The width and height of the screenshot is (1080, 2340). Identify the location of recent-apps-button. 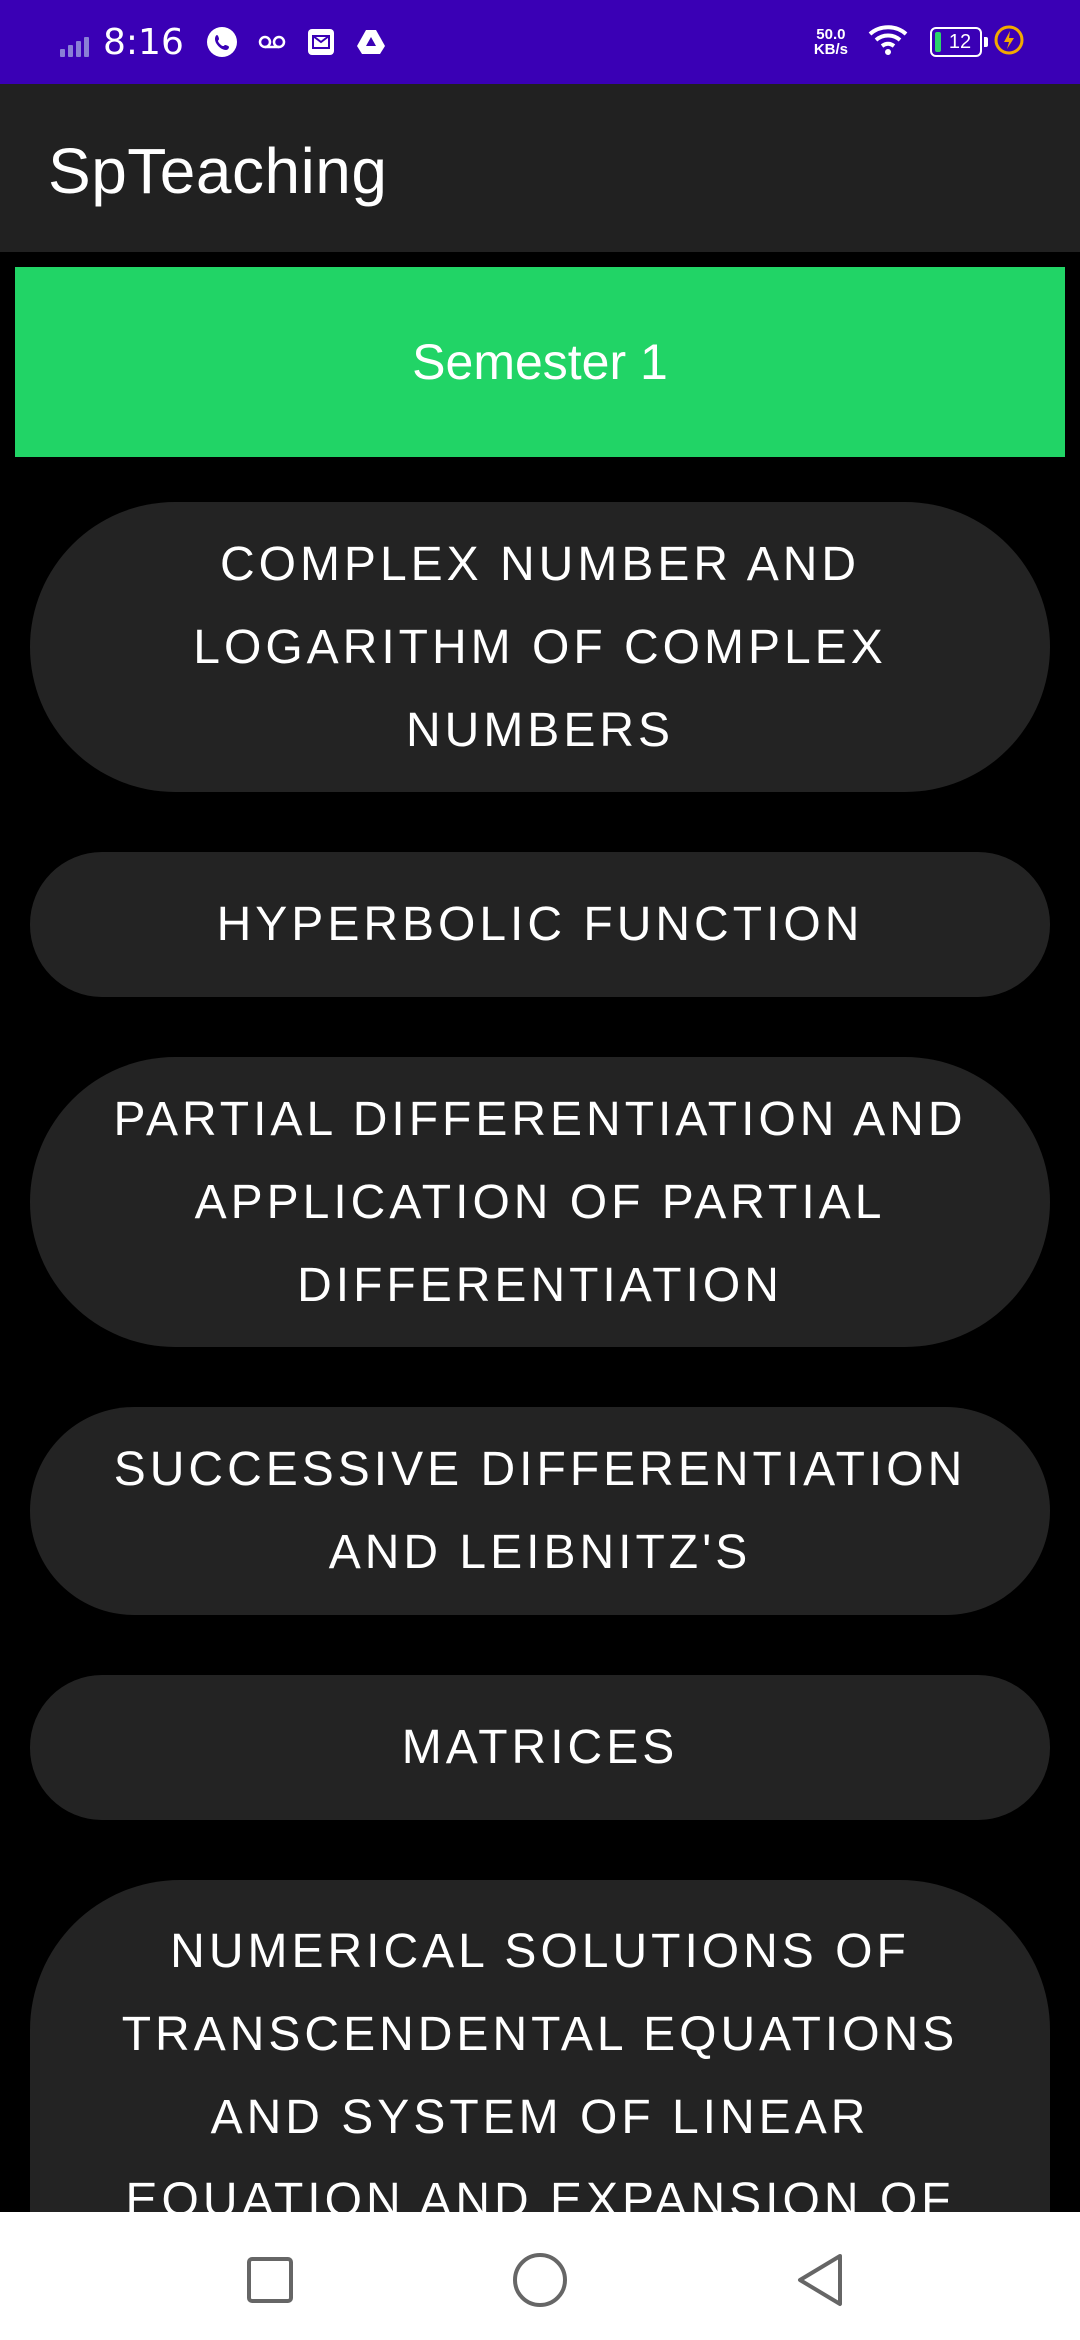
(270, 2280).